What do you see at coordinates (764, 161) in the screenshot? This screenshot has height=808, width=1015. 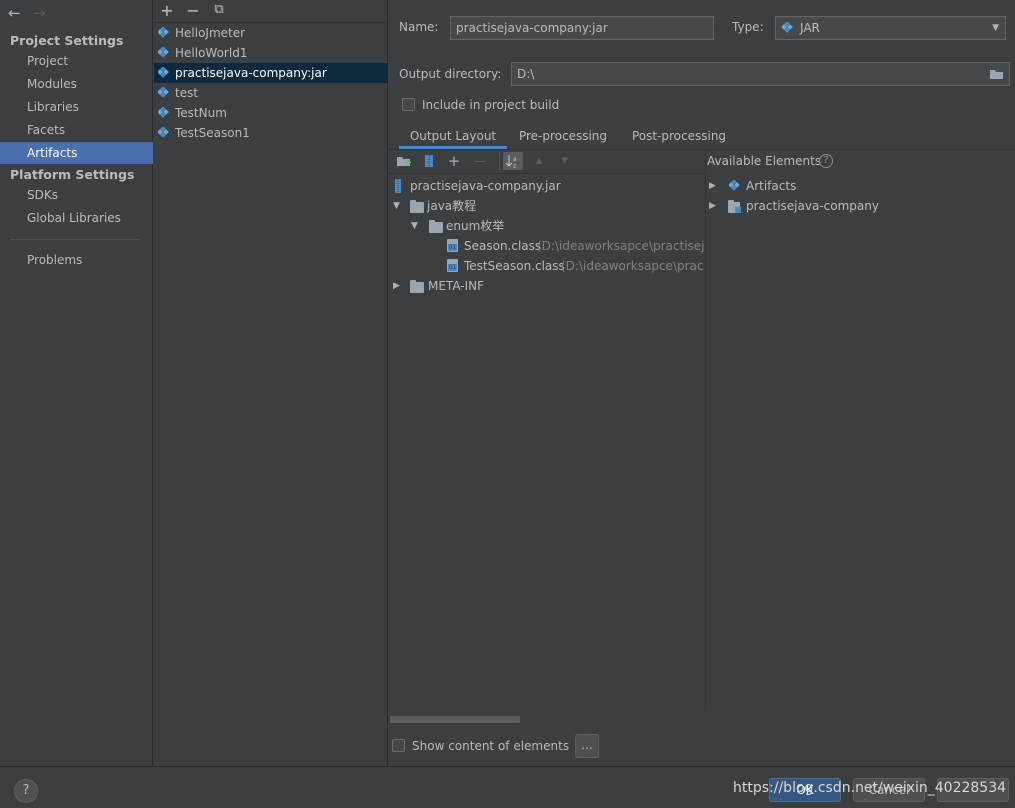 I see `available-elements-header: Available Elements` at bounding box center [764, 161].